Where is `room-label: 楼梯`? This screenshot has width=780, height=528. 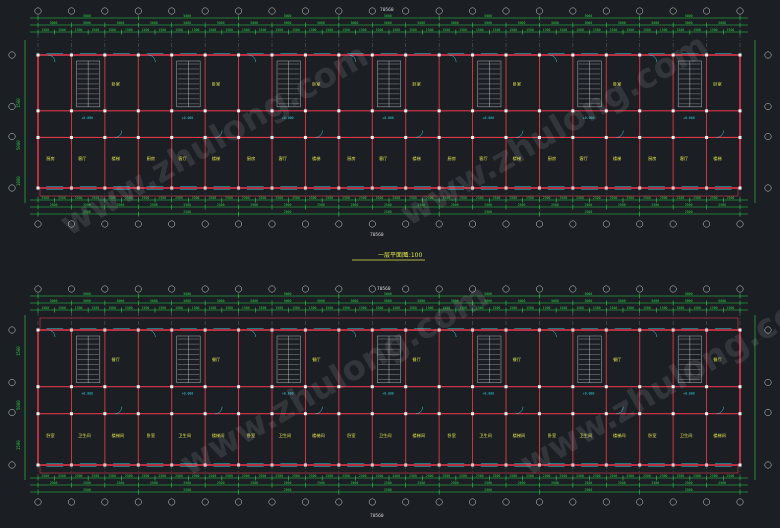 room-label: 楼梯 is located at coordinates (617, 158).